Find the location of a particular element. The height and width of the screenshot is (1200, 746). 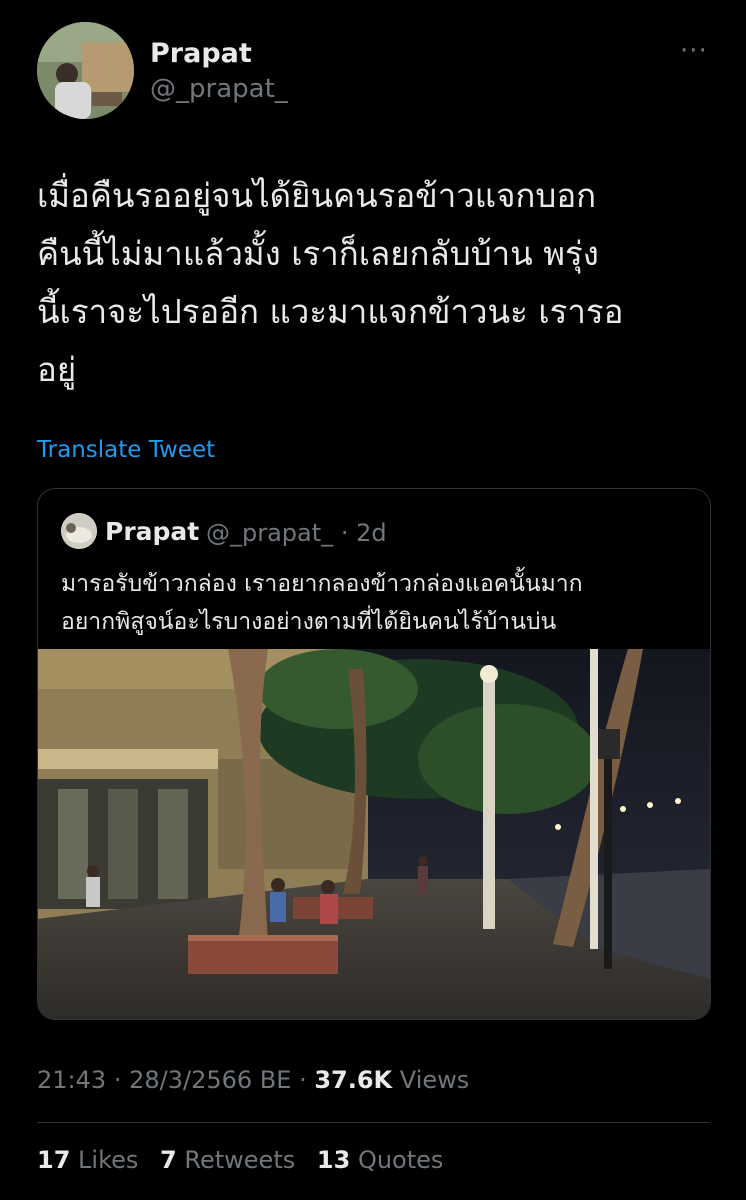

retweets-stat: 7 Retweets is located at coordinates (231, 1160).